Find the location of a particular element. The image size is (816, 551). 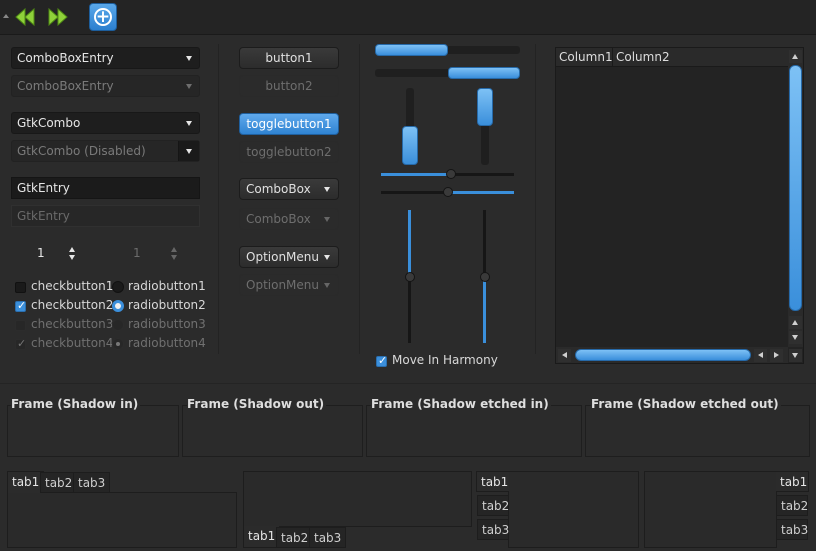

vscale1-fill is located at coordinates (409, 243).